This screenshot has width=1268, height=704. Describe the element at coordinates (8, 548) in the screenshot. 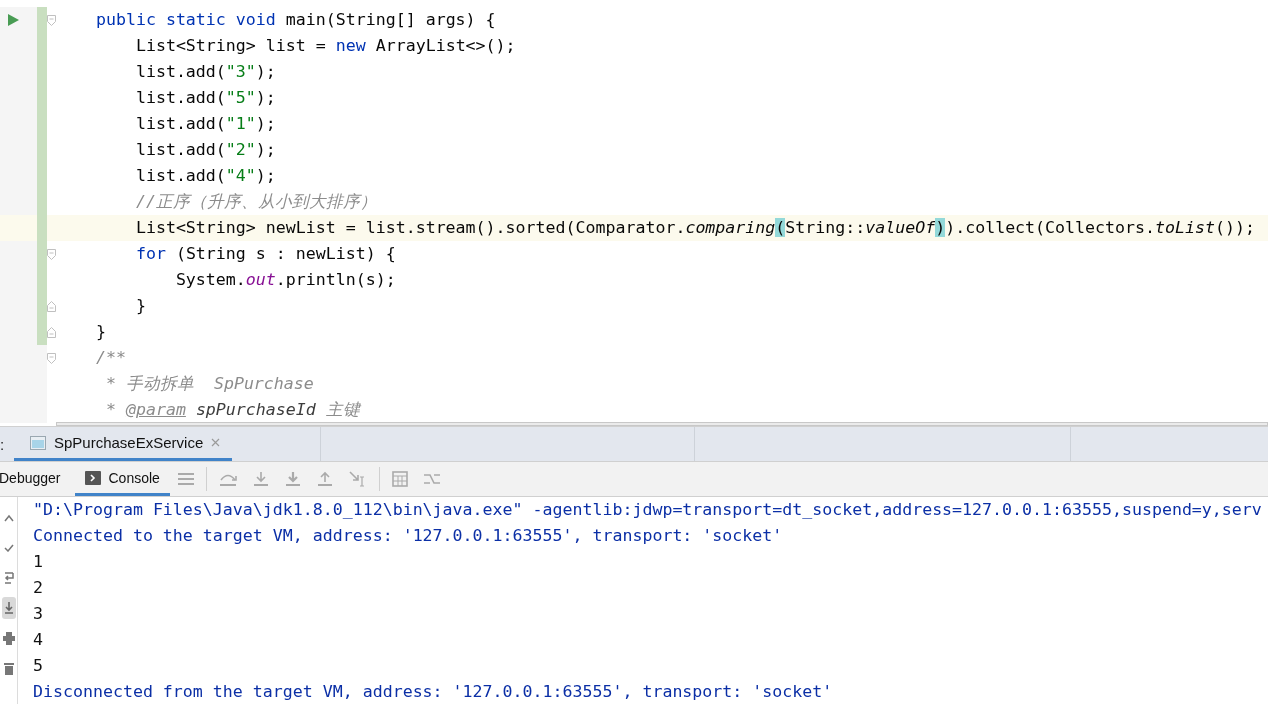

I see `check-icon` at that location.